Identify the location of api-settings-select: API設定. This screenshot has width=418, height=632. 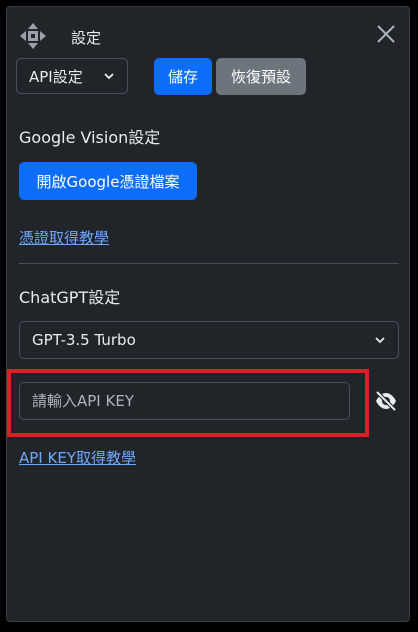
(72, 76).